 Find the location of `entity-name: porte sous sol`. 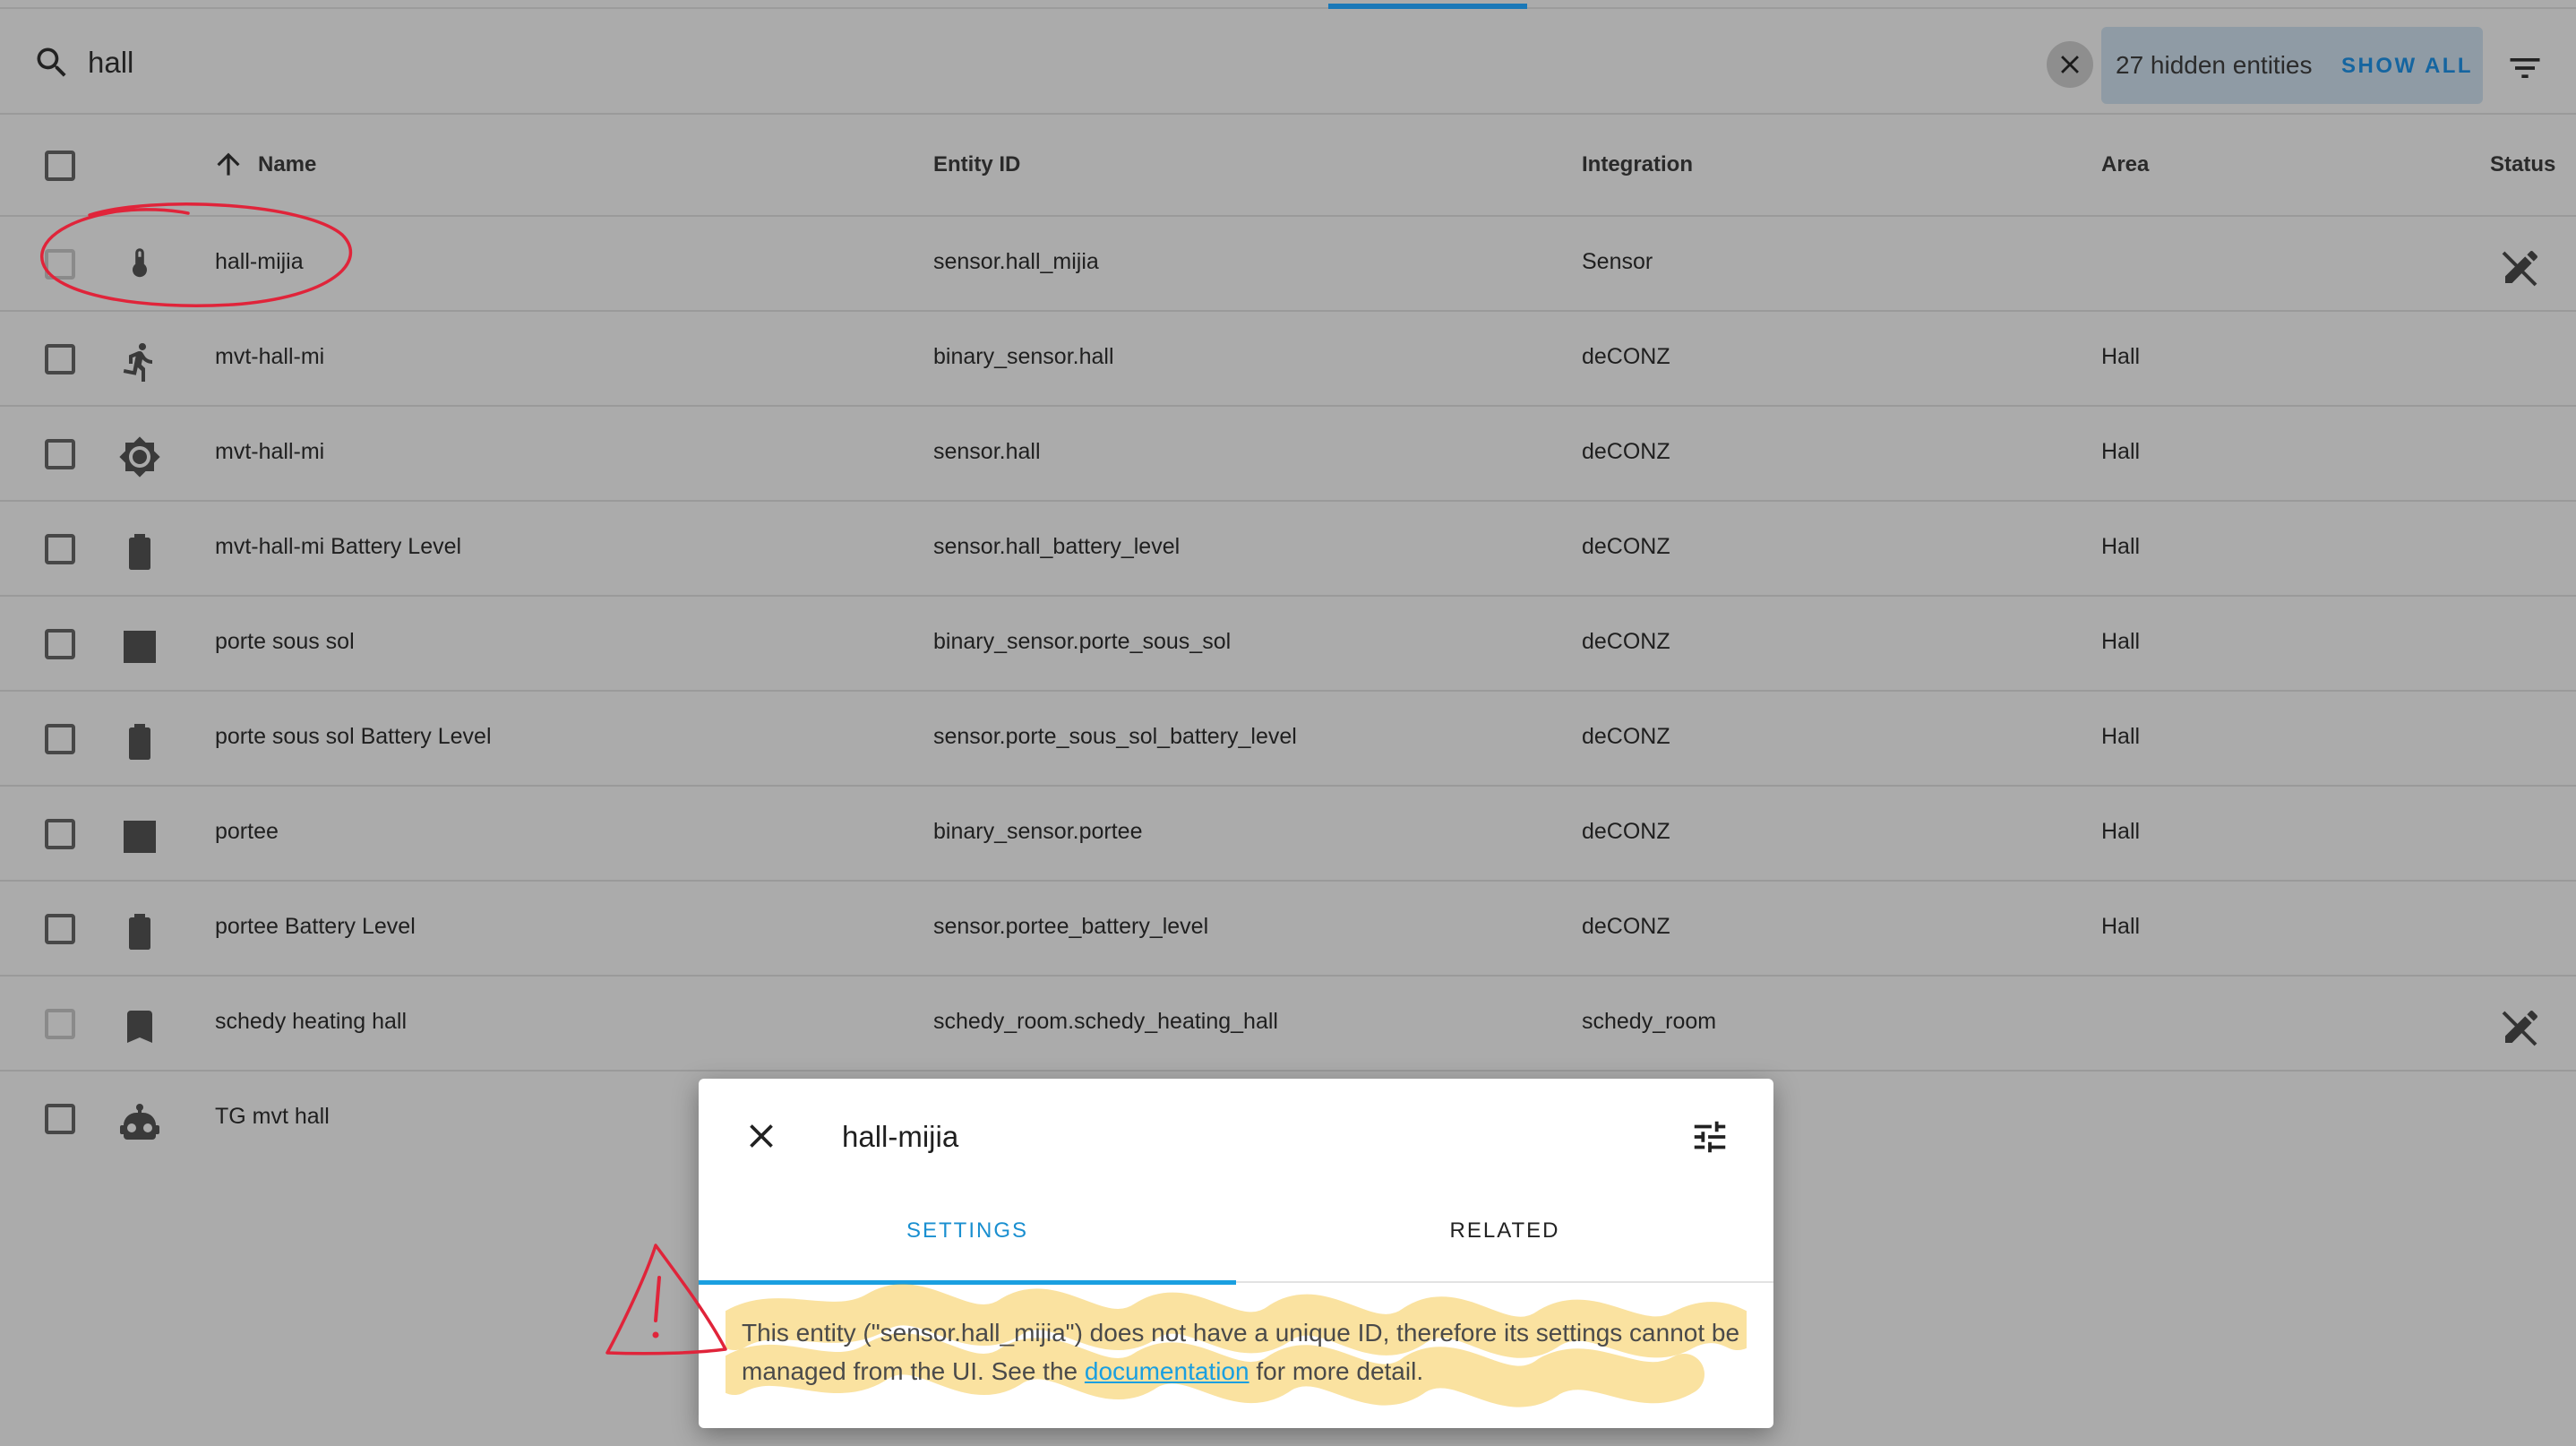

entity-name: porte sous sol is located at coordinates (285, 641).